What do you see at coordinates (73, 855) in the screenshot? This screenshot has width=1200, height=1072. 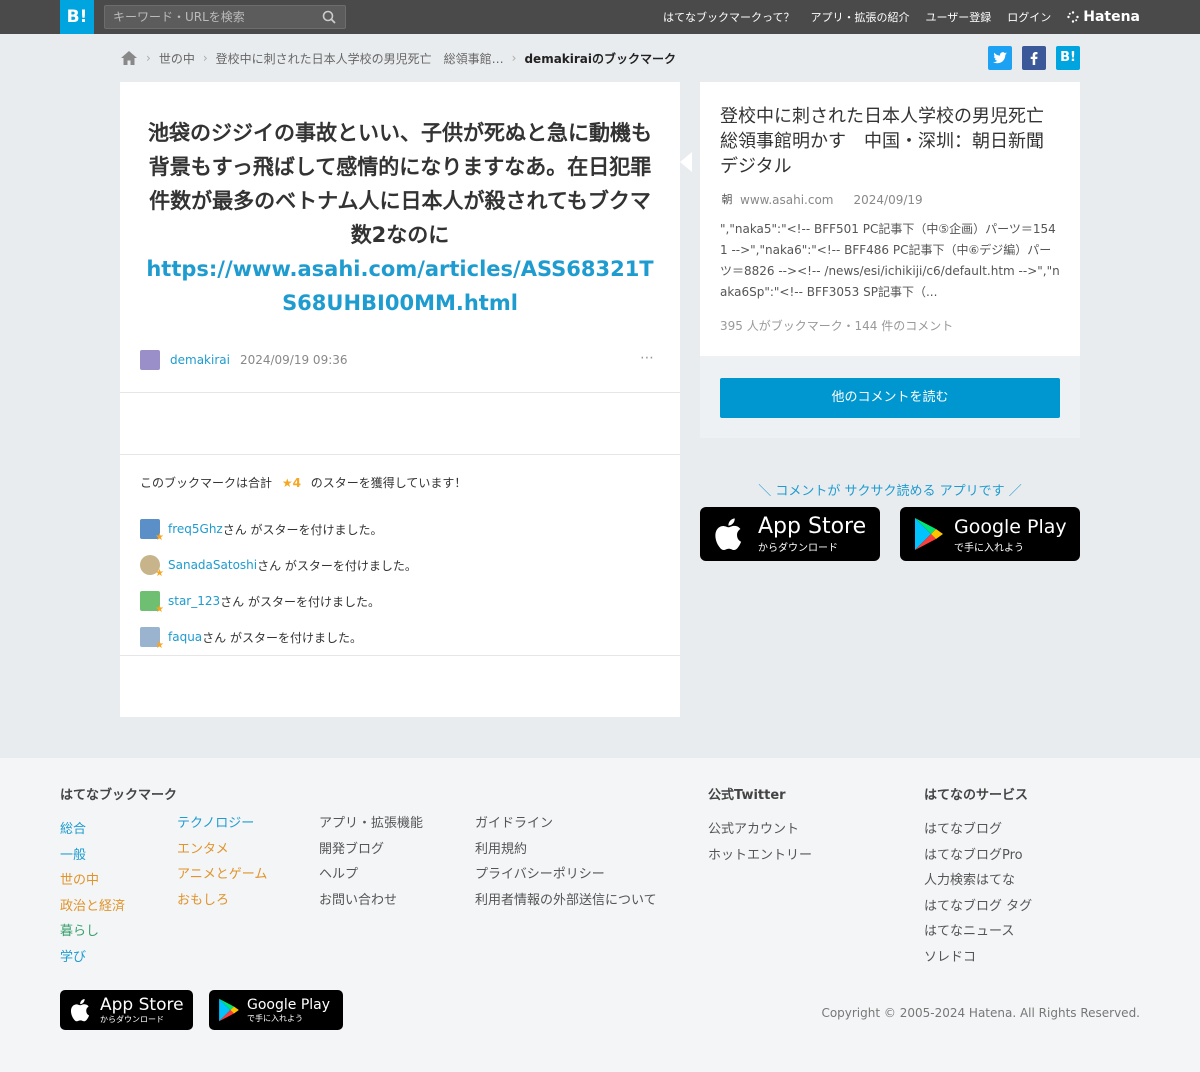 I see `footer-link-general: 一般` at bounding box center [73, 855].